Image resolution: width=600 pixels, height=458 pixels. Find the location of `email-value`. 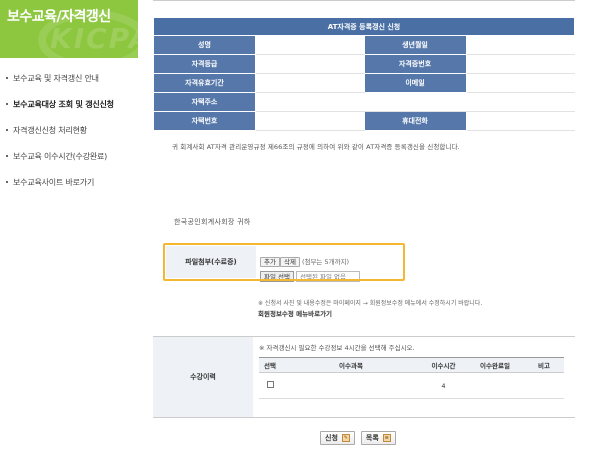

email-value is located at coordinates (520, 83).